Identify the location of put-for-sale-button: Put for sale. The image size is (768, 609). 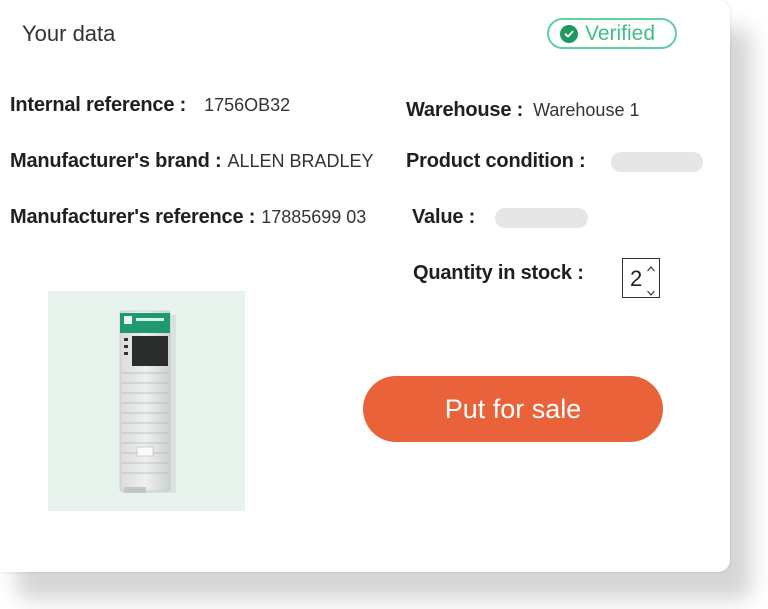
(513, 409).